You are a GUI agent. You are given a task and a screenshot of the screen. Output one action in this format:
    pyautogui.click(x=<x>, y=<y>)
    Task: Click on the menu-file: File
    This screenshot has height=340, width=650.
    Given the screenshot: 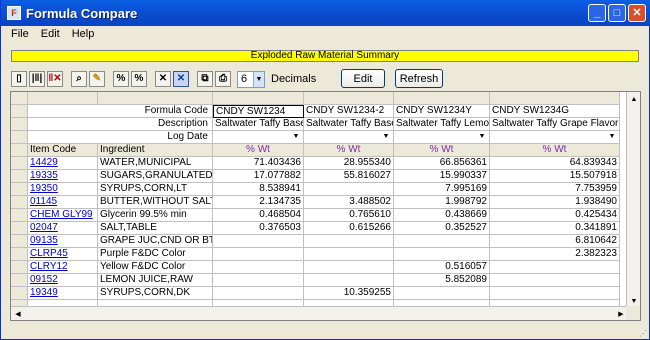 What is the action you would take?
    pyautogui.click(x=20, y=34)
    